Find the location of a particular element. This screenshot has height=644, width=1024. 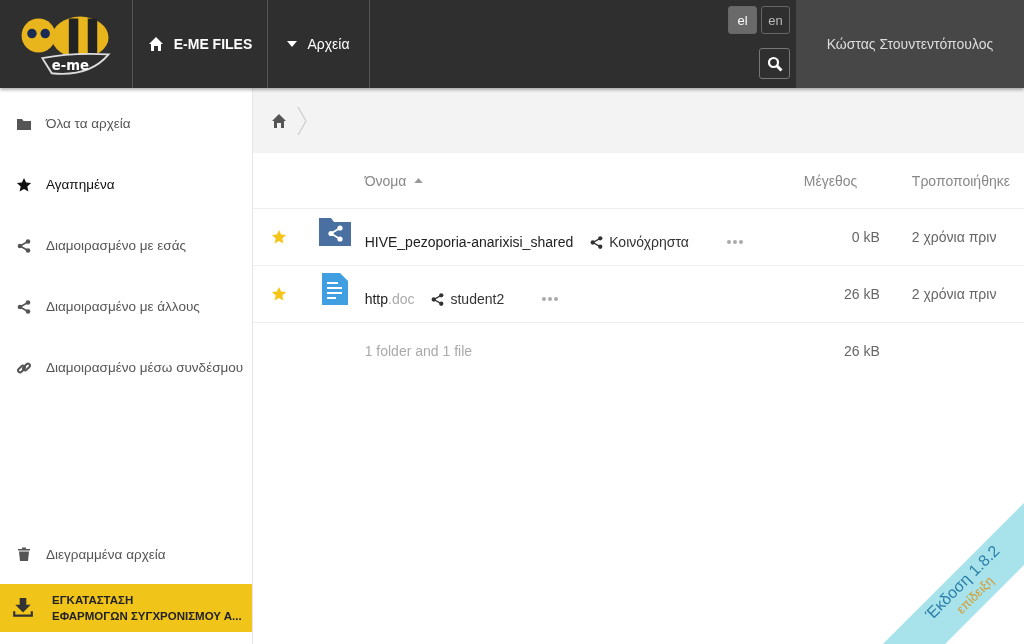

search-icon is located at coordinates (774, 63).